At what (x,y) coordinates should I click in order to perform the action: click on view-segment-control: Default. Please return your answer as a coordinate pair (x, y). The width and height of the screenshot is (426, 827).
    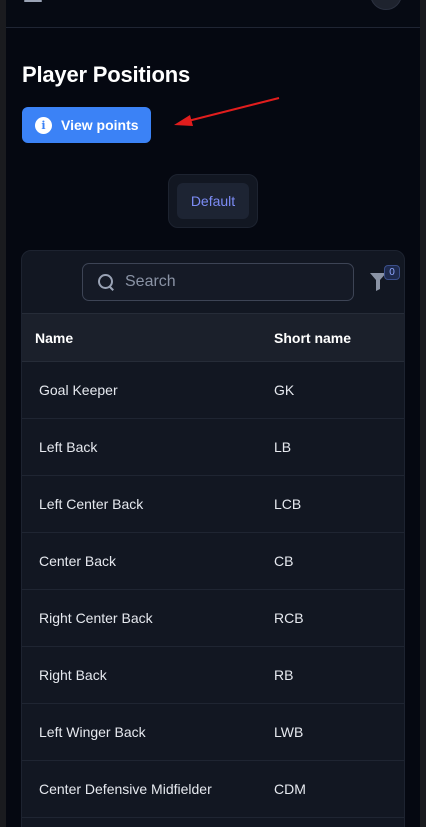
    Looking at the image, I should click on (213, 201).